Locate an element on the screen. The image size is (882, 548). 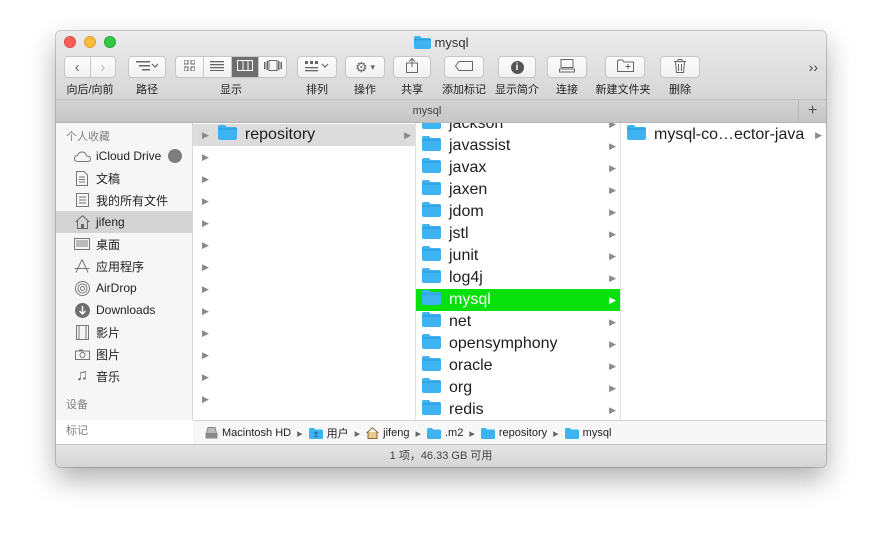
list-item: mysql ▶ is located at coordinates (518, 300).